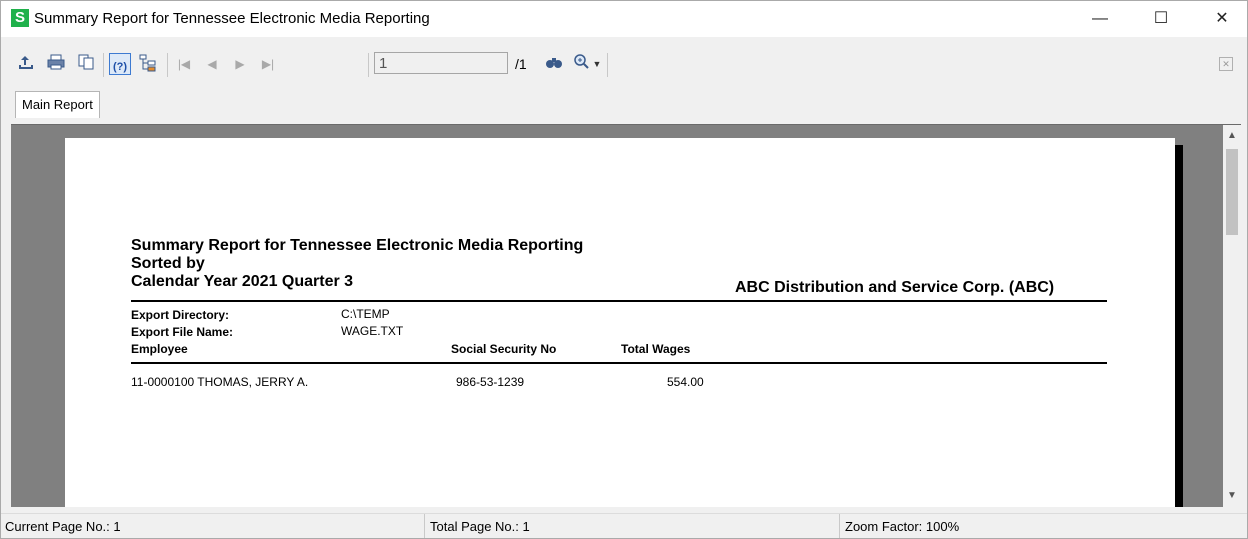 The height and width of the screenshot is (539, 1248). Describe the element at coordinates (1232, 316) in the screenshot. I see `vertical-scrollbar: ▲ ▼` at that location.